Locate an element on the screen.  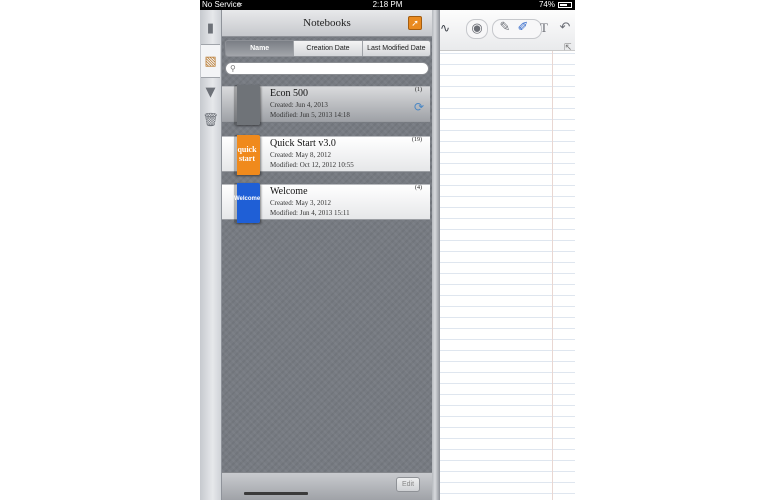
notebook-created: Created: May 8, 2012 is located at coordinates (301, 155).